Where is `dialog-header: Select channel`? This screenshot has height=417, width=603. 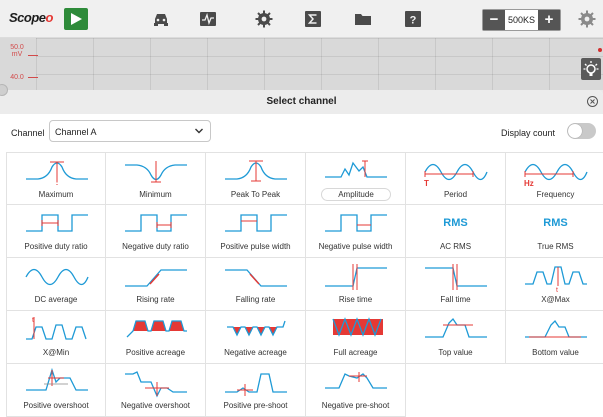
dialog-header: Select channel is located at coordinates (301, 102).